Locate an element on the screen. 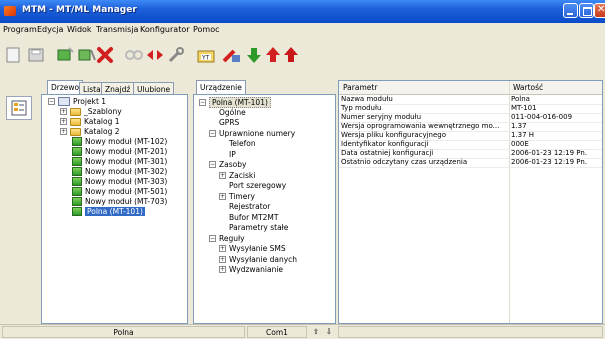 The width and height of the screenshot is (605, 339). module-remove-icon is located at coordinates (87, 55).